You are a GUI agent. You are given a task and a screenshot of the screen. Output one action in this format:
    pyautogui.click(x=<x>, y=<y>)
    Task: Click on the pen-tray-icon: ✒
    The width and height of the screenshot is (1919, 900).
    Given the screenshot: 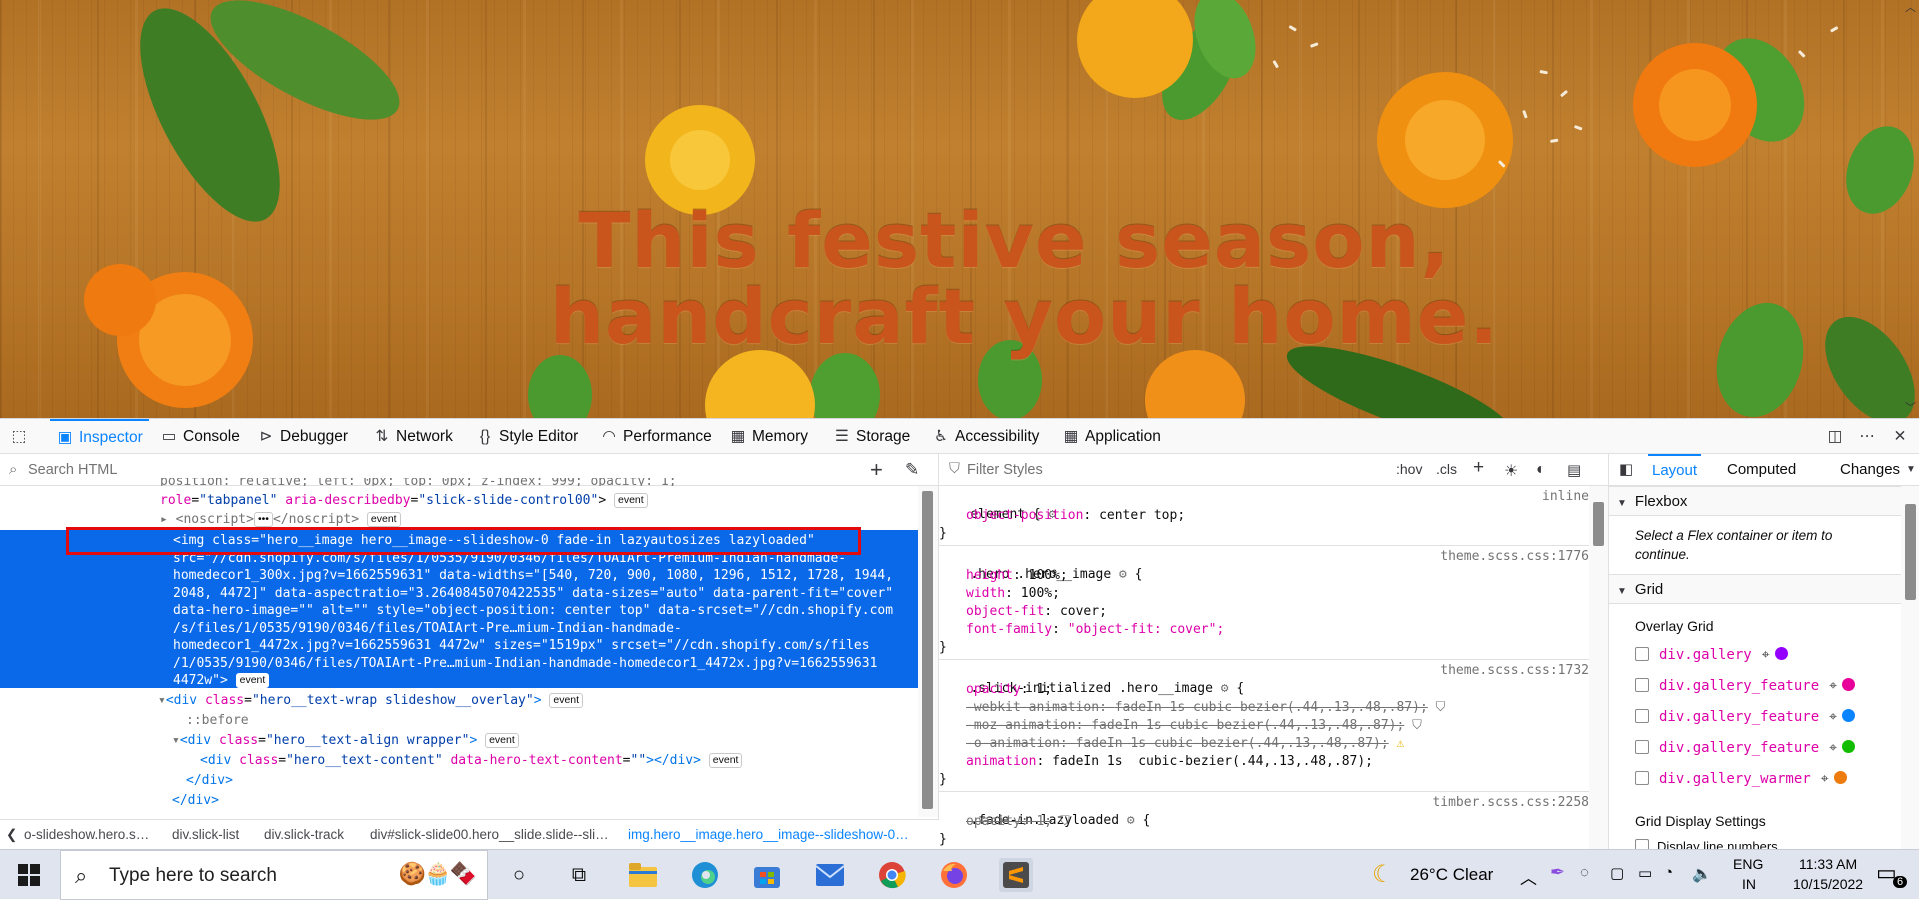 What is the action you would take?
    pyautogui.click(x=1557, y=872)
    